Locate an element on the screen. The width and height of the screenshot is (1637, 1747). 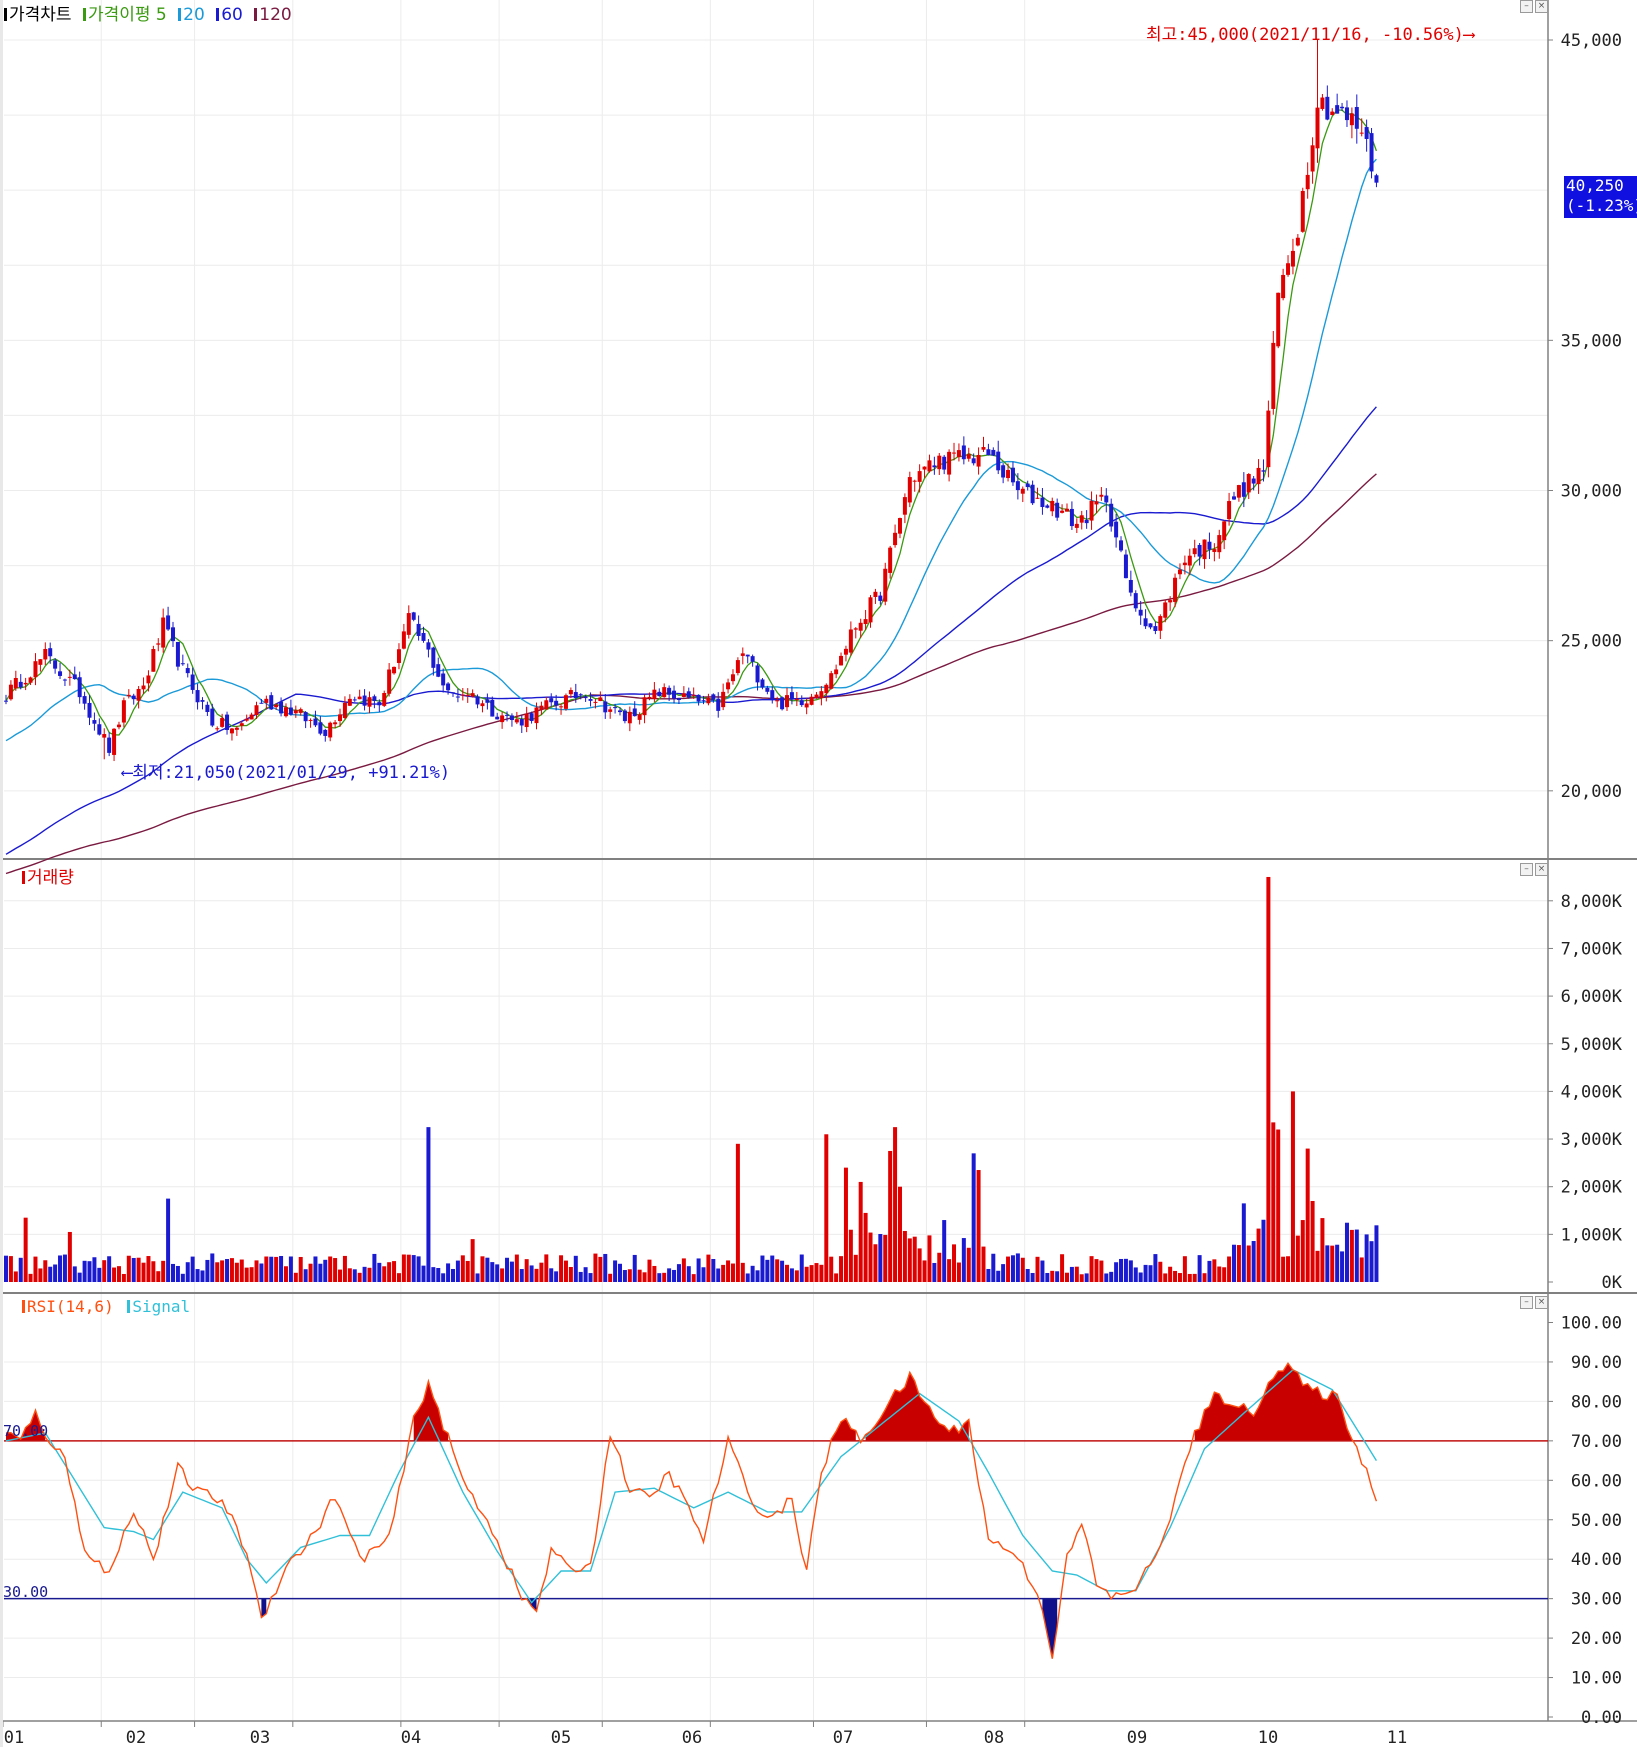
x-tick-label: 01 is located at coordinates (14, 1737).